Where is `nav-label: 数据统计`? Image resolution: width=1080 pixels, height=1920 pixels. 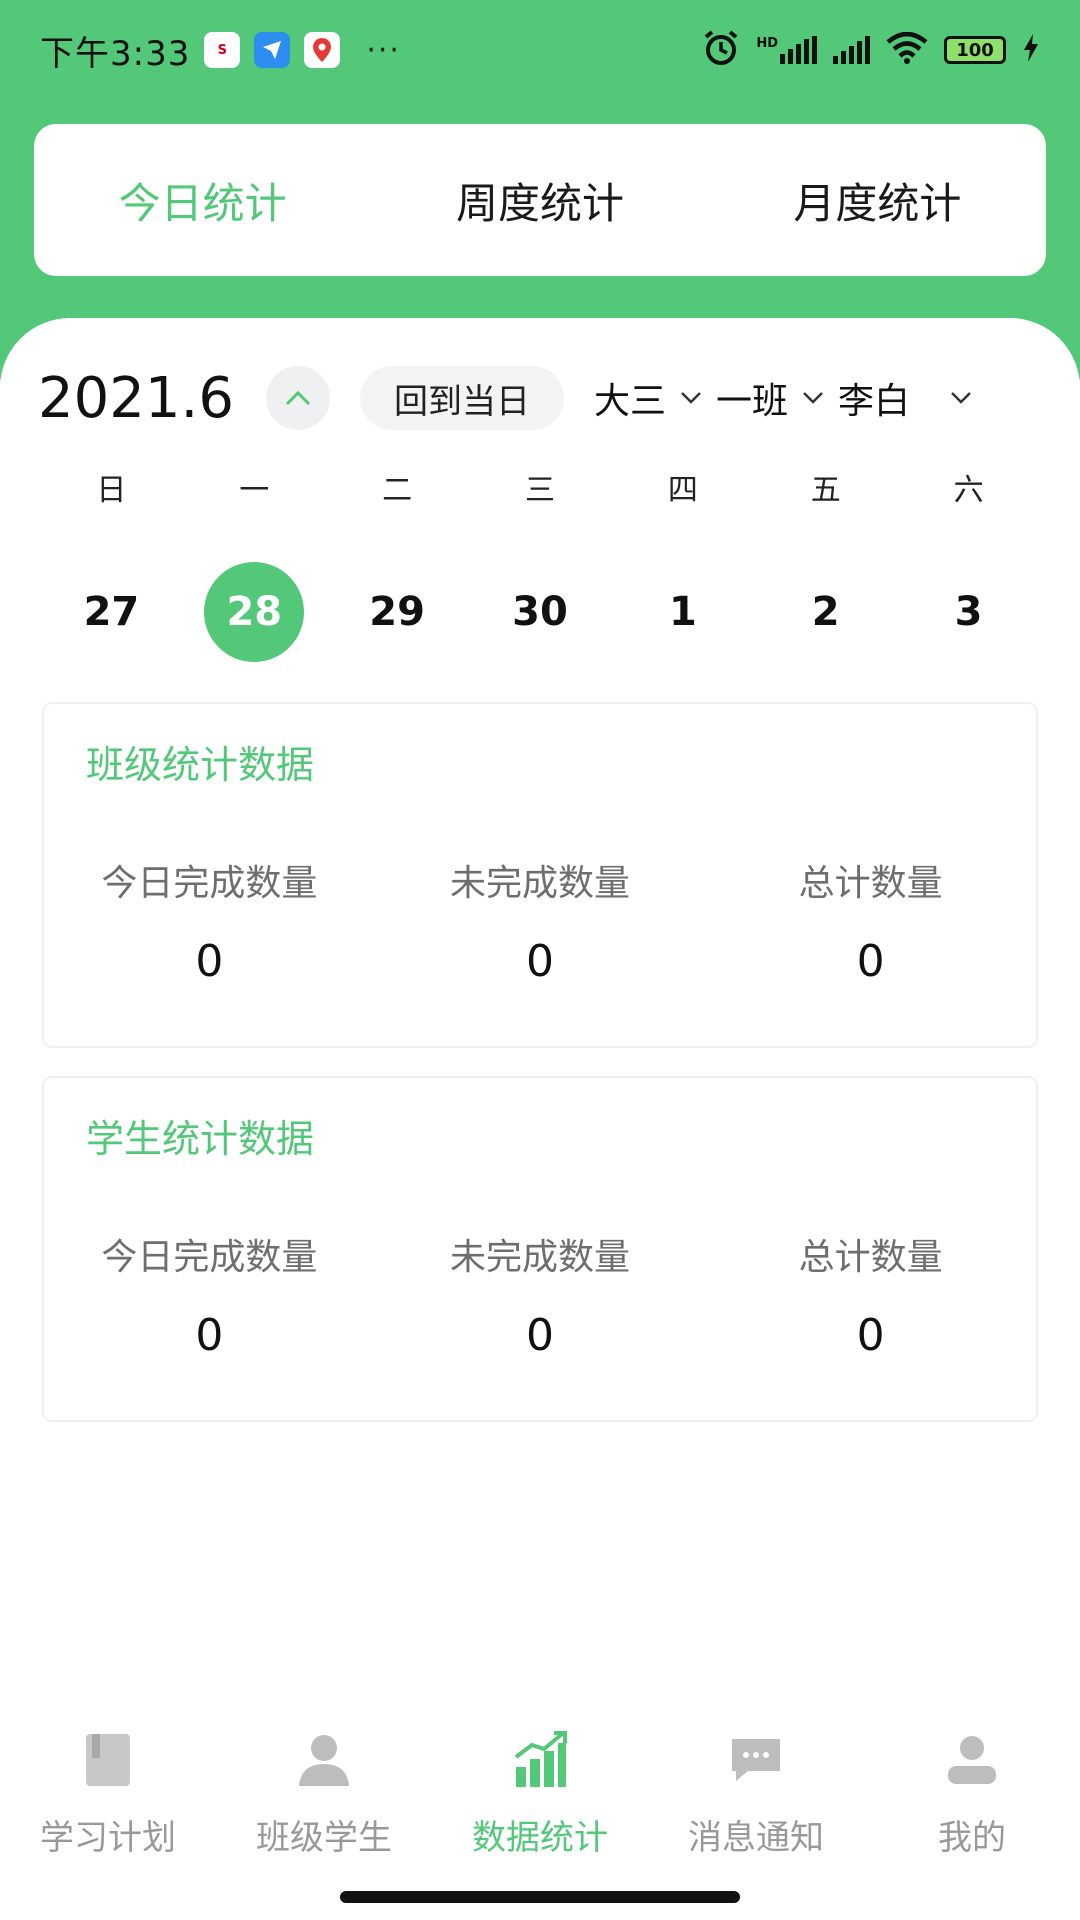 nav-label: 数据统计 is located at coordinates (540, 1838).